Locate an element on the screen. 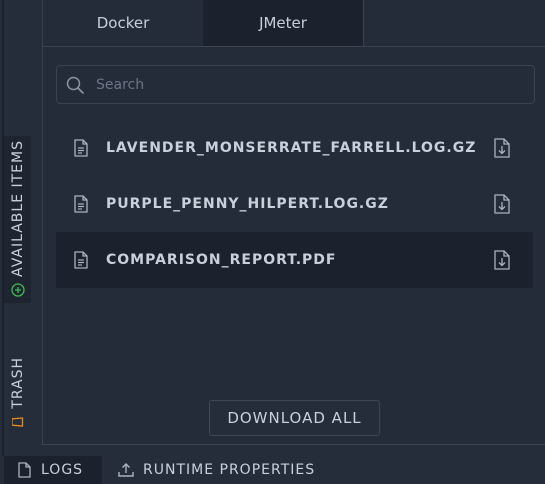 Image resolution: width=545 pixels, height=484 pixels. available-items-tab: AVAILABLE ITEMS is located at coordinates (17, 219).